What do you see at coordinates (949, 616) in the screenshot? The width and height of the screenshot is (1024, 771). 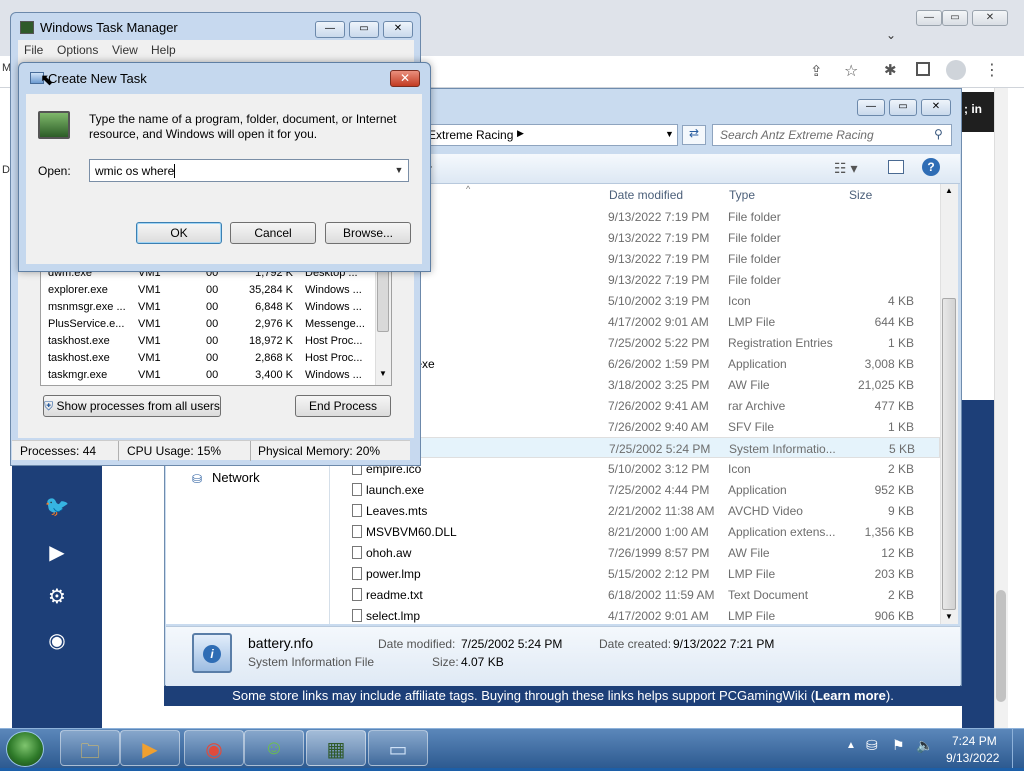 I see `scroll-down-icon: ▼` at bounding box center [949, 616].